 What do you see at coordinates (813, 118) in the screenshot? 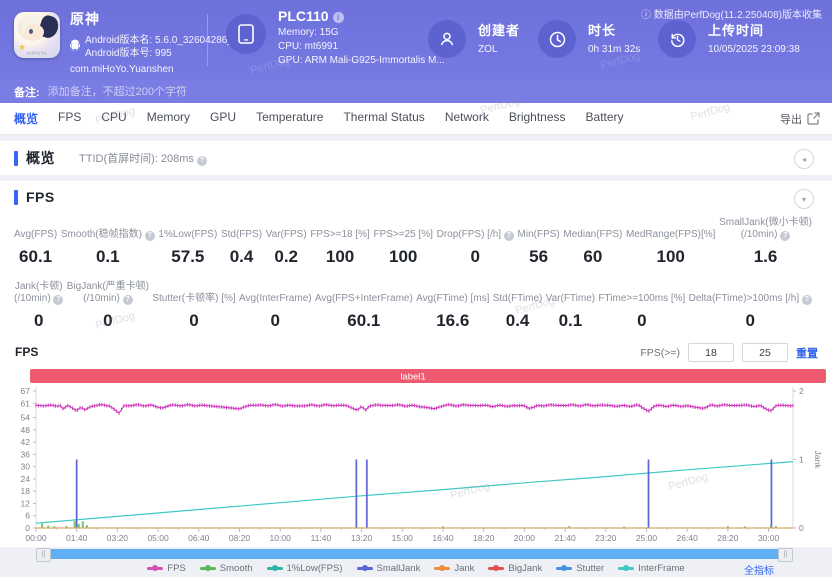
I see `export-icon` at bounding box center [813, 118].